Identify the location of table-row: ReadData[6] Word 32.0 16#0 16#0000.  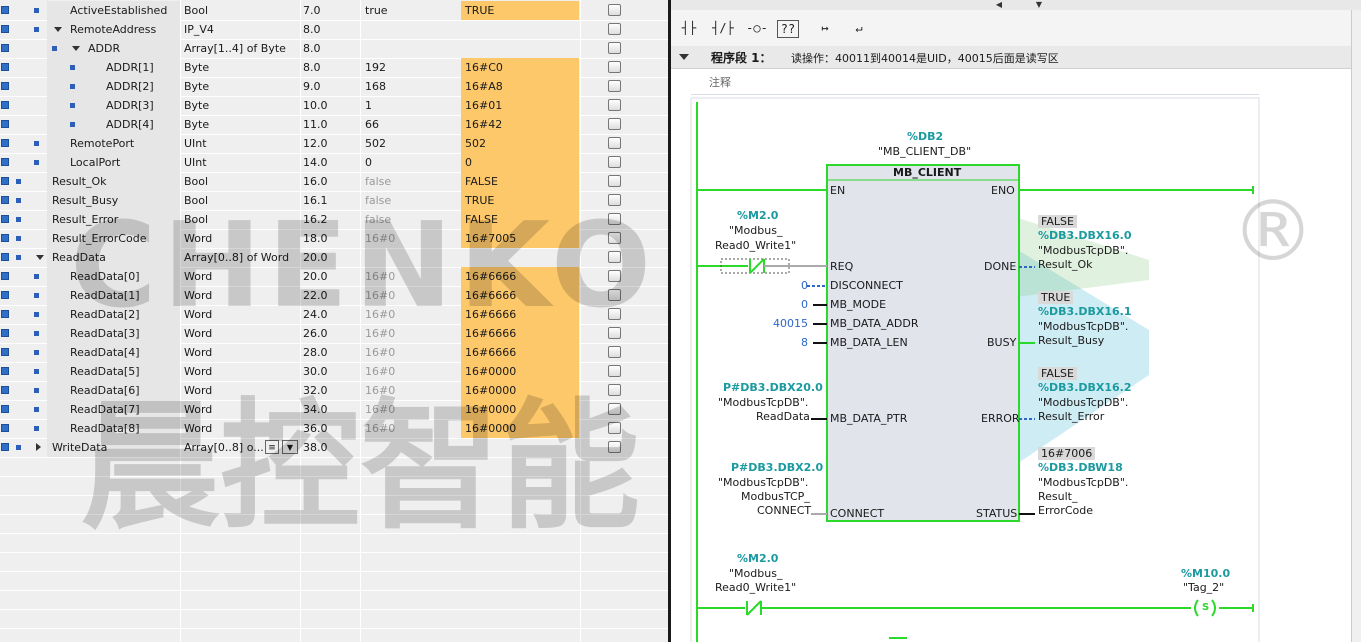
(334, 391).